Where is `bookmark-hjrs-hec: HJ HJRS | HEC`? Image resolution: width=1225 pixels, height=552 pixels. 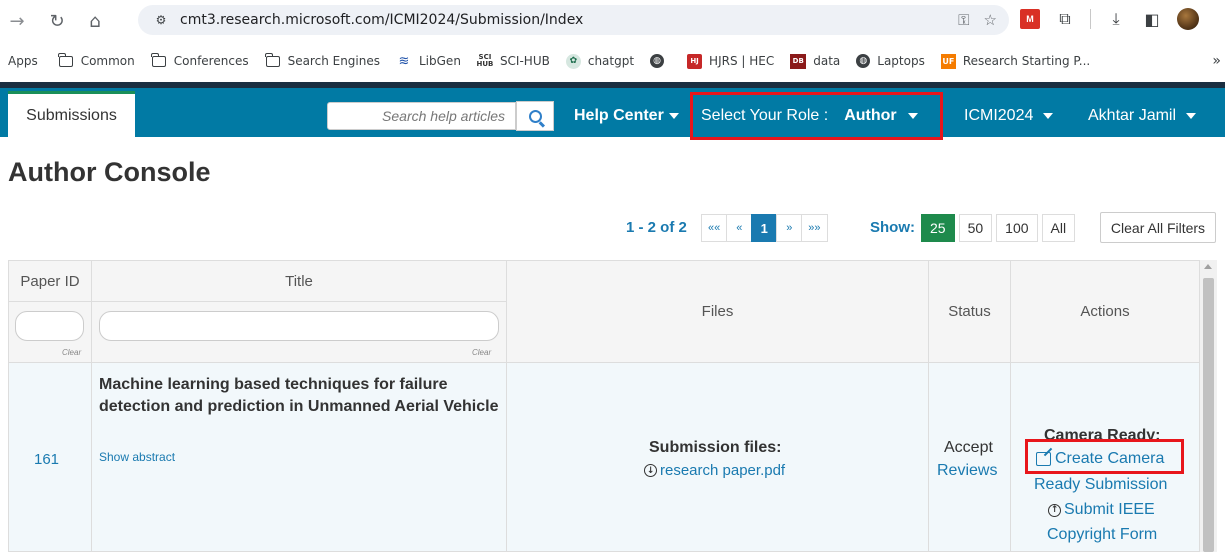
bookmark-hjrs-hec: HJ HJRS | HEC is located at coordinates (731, 61).